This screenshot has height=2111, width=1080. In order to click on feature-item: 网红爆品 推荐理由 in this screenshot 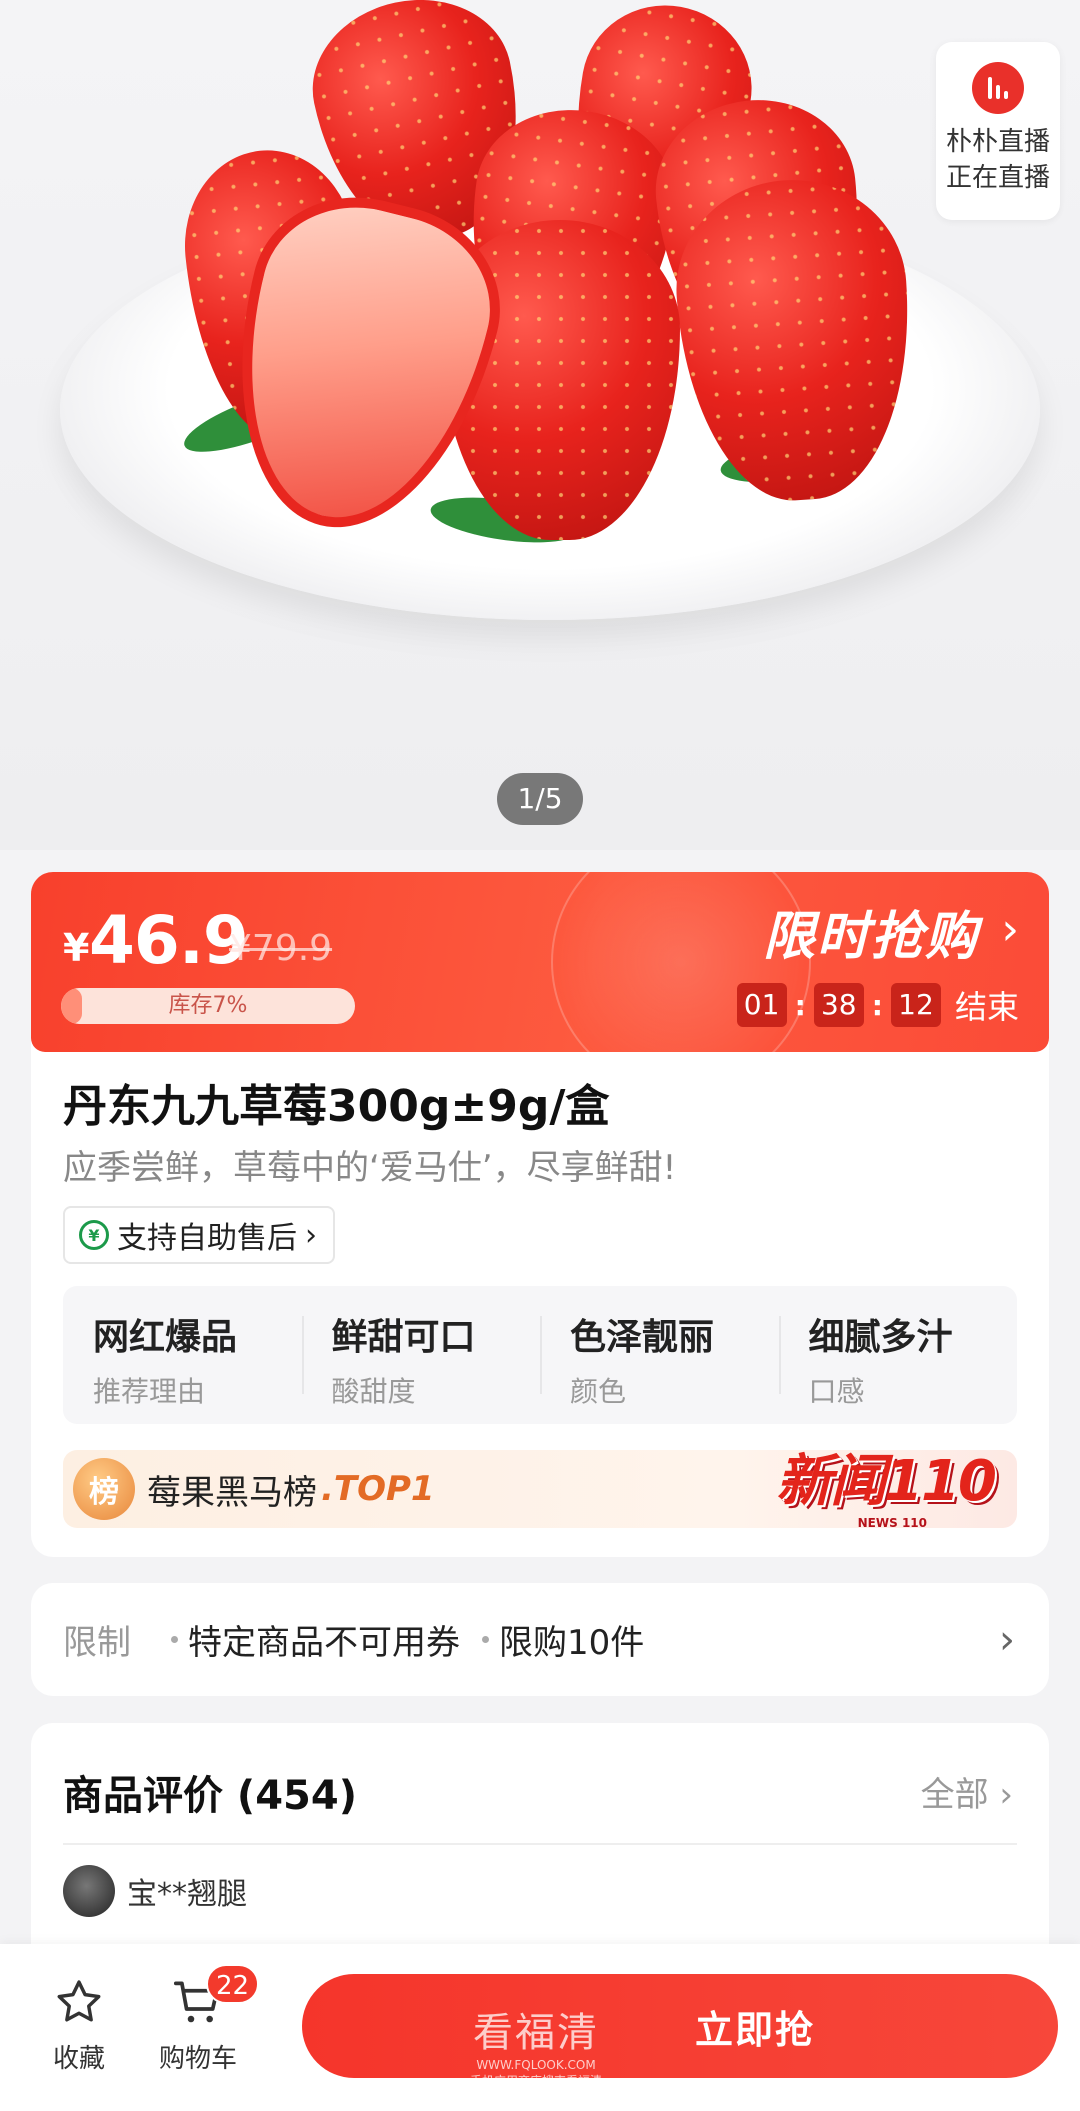, I will do `click(182, 1355)`.